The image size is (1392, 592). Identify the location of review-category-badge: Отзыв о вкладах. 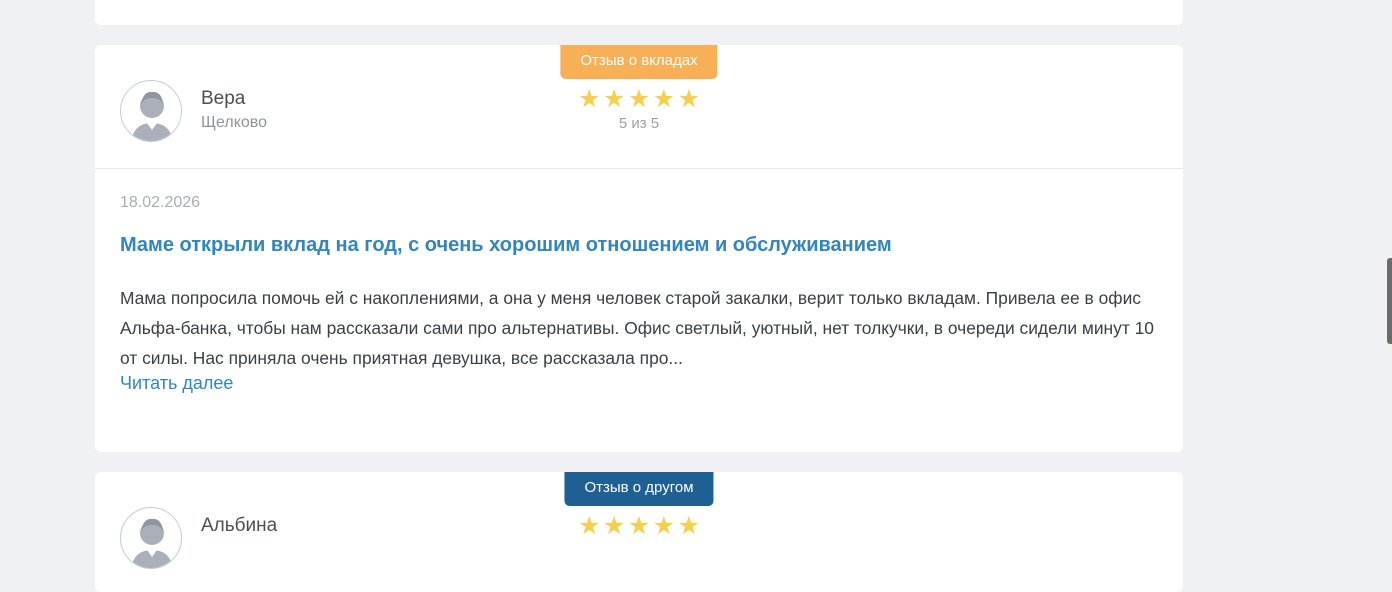
(639, 62).